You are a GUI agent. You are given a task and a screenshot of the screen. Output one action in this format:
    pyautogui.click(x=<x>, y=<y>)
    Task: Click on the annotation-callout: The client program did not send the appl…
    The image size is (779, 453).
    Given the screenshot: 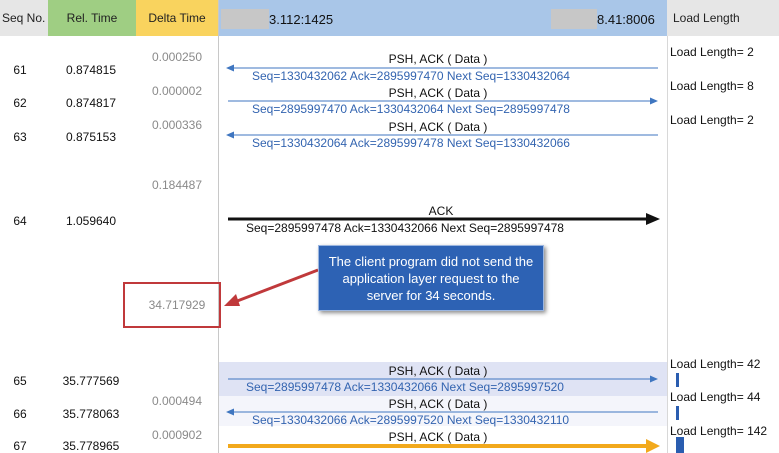 What is the action you would take?
    pyautogui.click(x=431, y=278)
    